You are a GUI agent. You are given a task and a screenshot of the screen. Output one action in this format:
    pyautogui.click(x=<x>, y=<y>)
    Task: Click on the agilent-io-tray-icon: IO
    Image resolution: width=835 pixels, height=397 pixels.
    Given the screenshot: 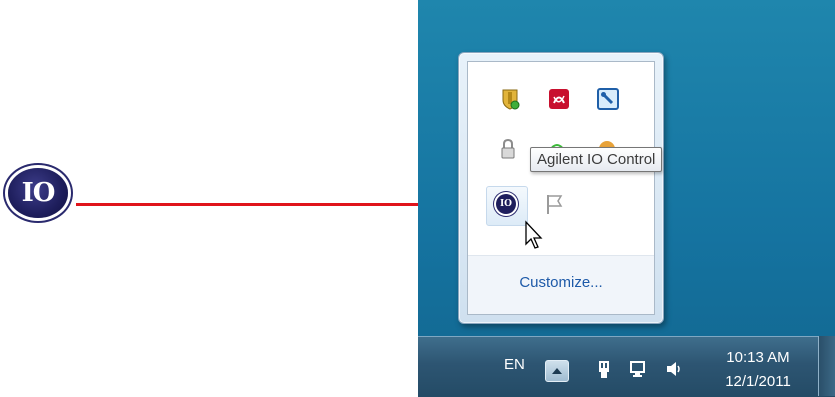 What is the action you would take?
    pyautogui.click(x=506, y=204)
    